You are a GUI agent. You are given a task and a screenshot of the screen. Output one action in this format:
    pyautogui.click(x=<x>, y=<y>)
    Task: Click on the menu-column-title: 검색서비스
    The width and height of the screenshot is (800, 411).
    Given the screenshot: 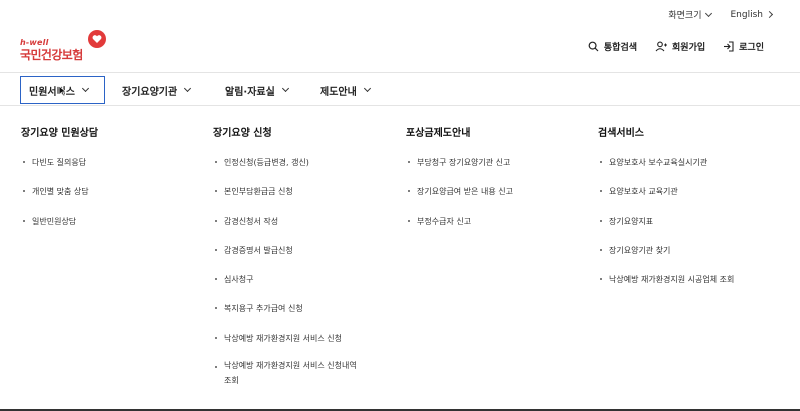 What is the action you would take?
    pyautogui.click(x=621, y=133)
    